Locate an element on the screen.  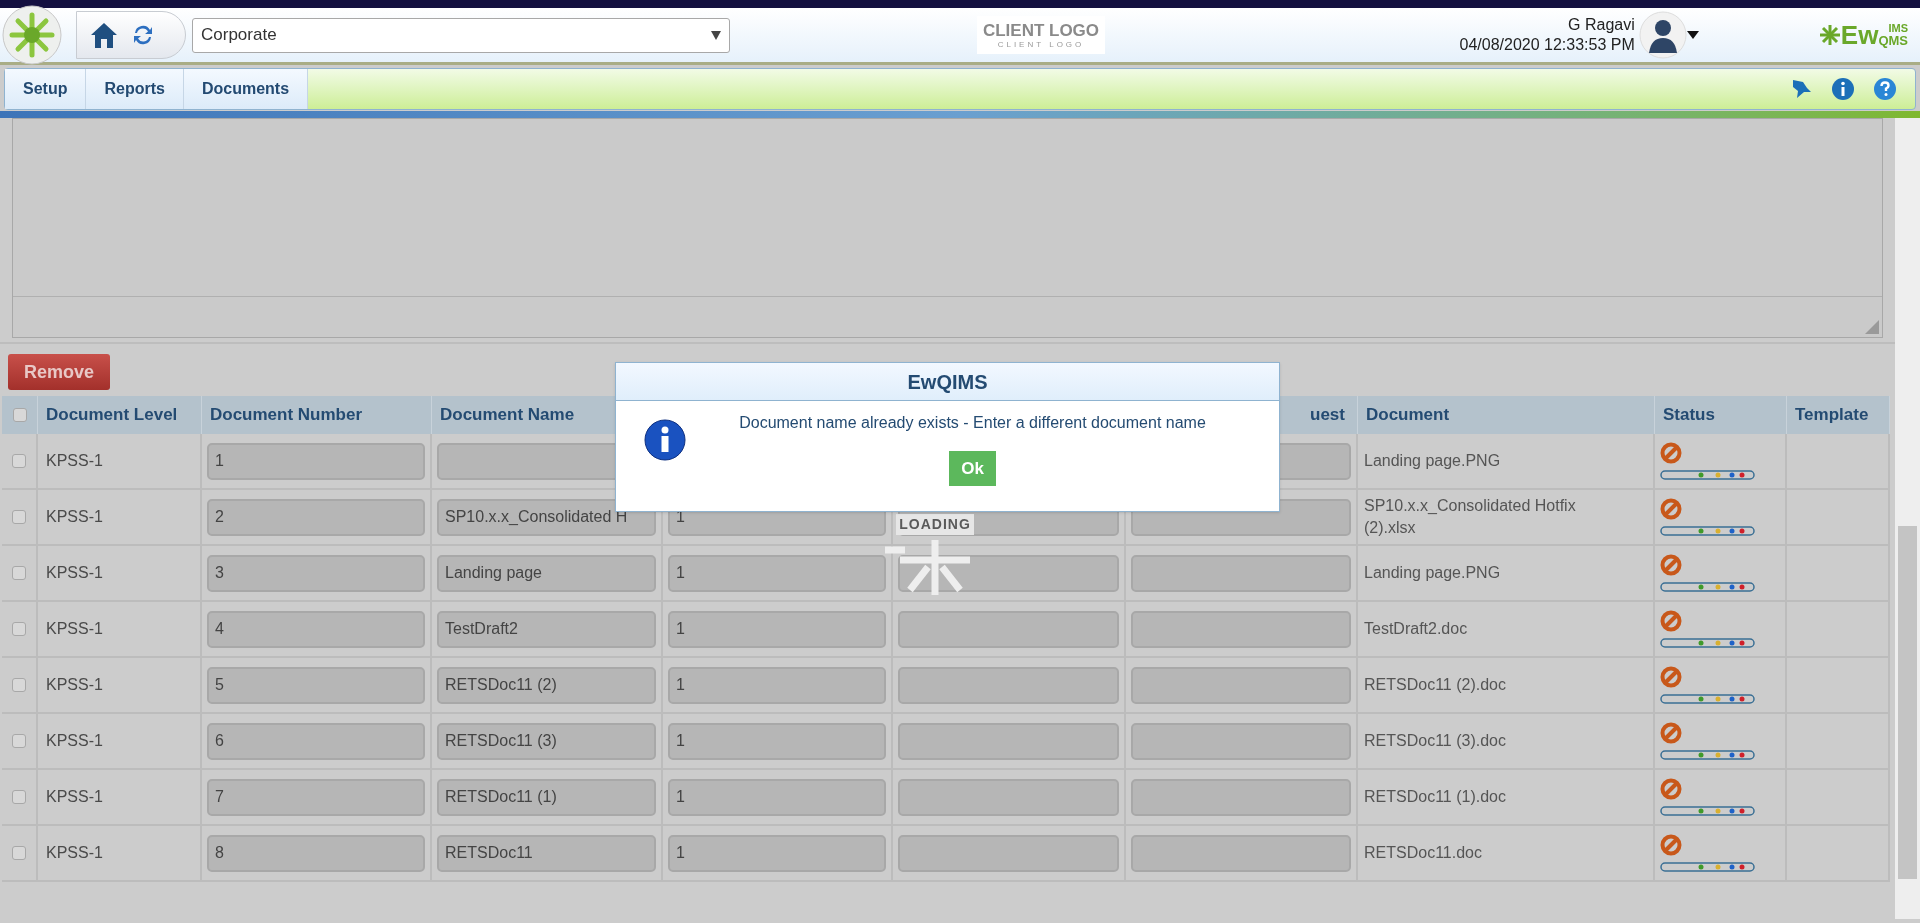
input-field: 6 is located at coordinates (316, 741).